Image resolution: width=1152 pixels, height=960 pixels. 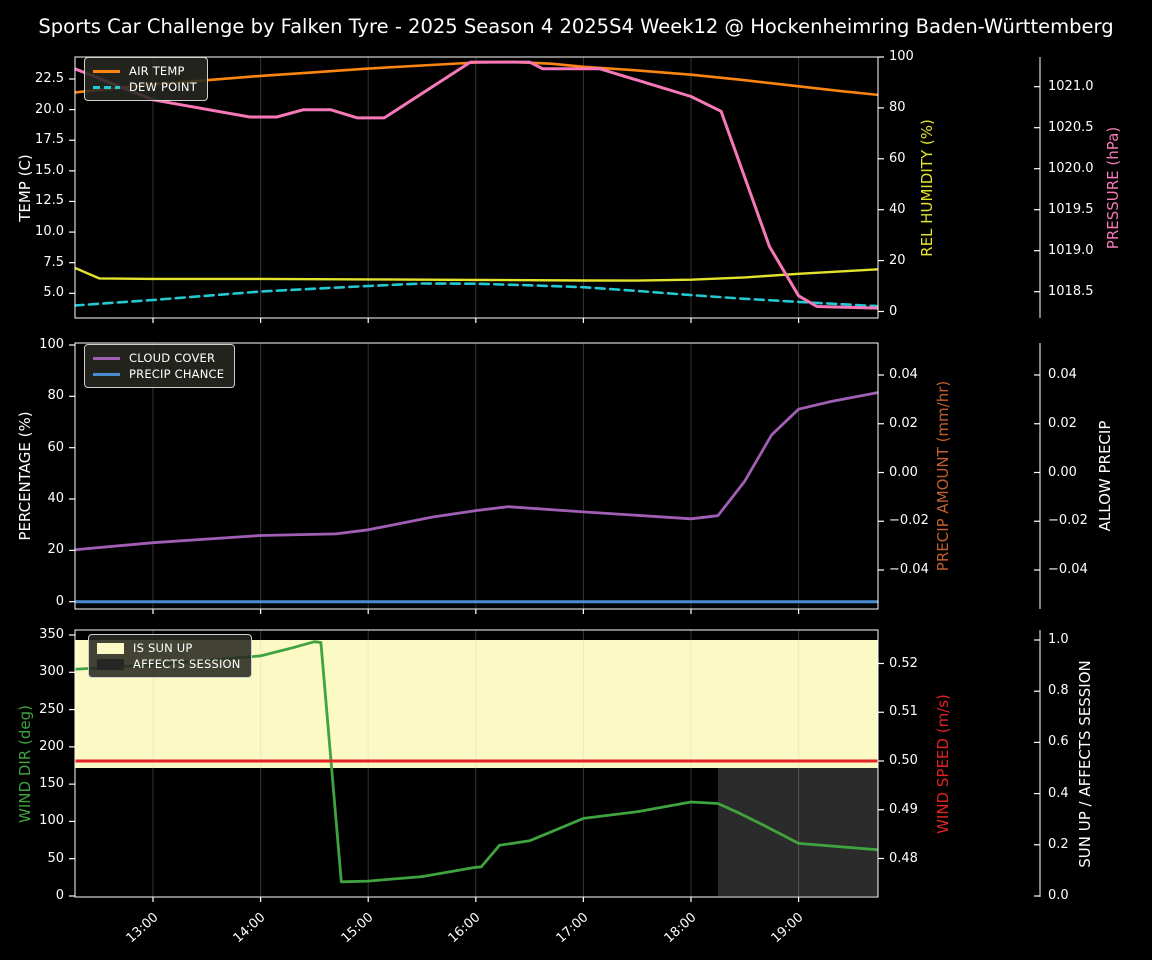 What do you see at coordinates (476, 274) in the screenshot?
I see `series-rel-humidity` at bounding box center [476, 274].